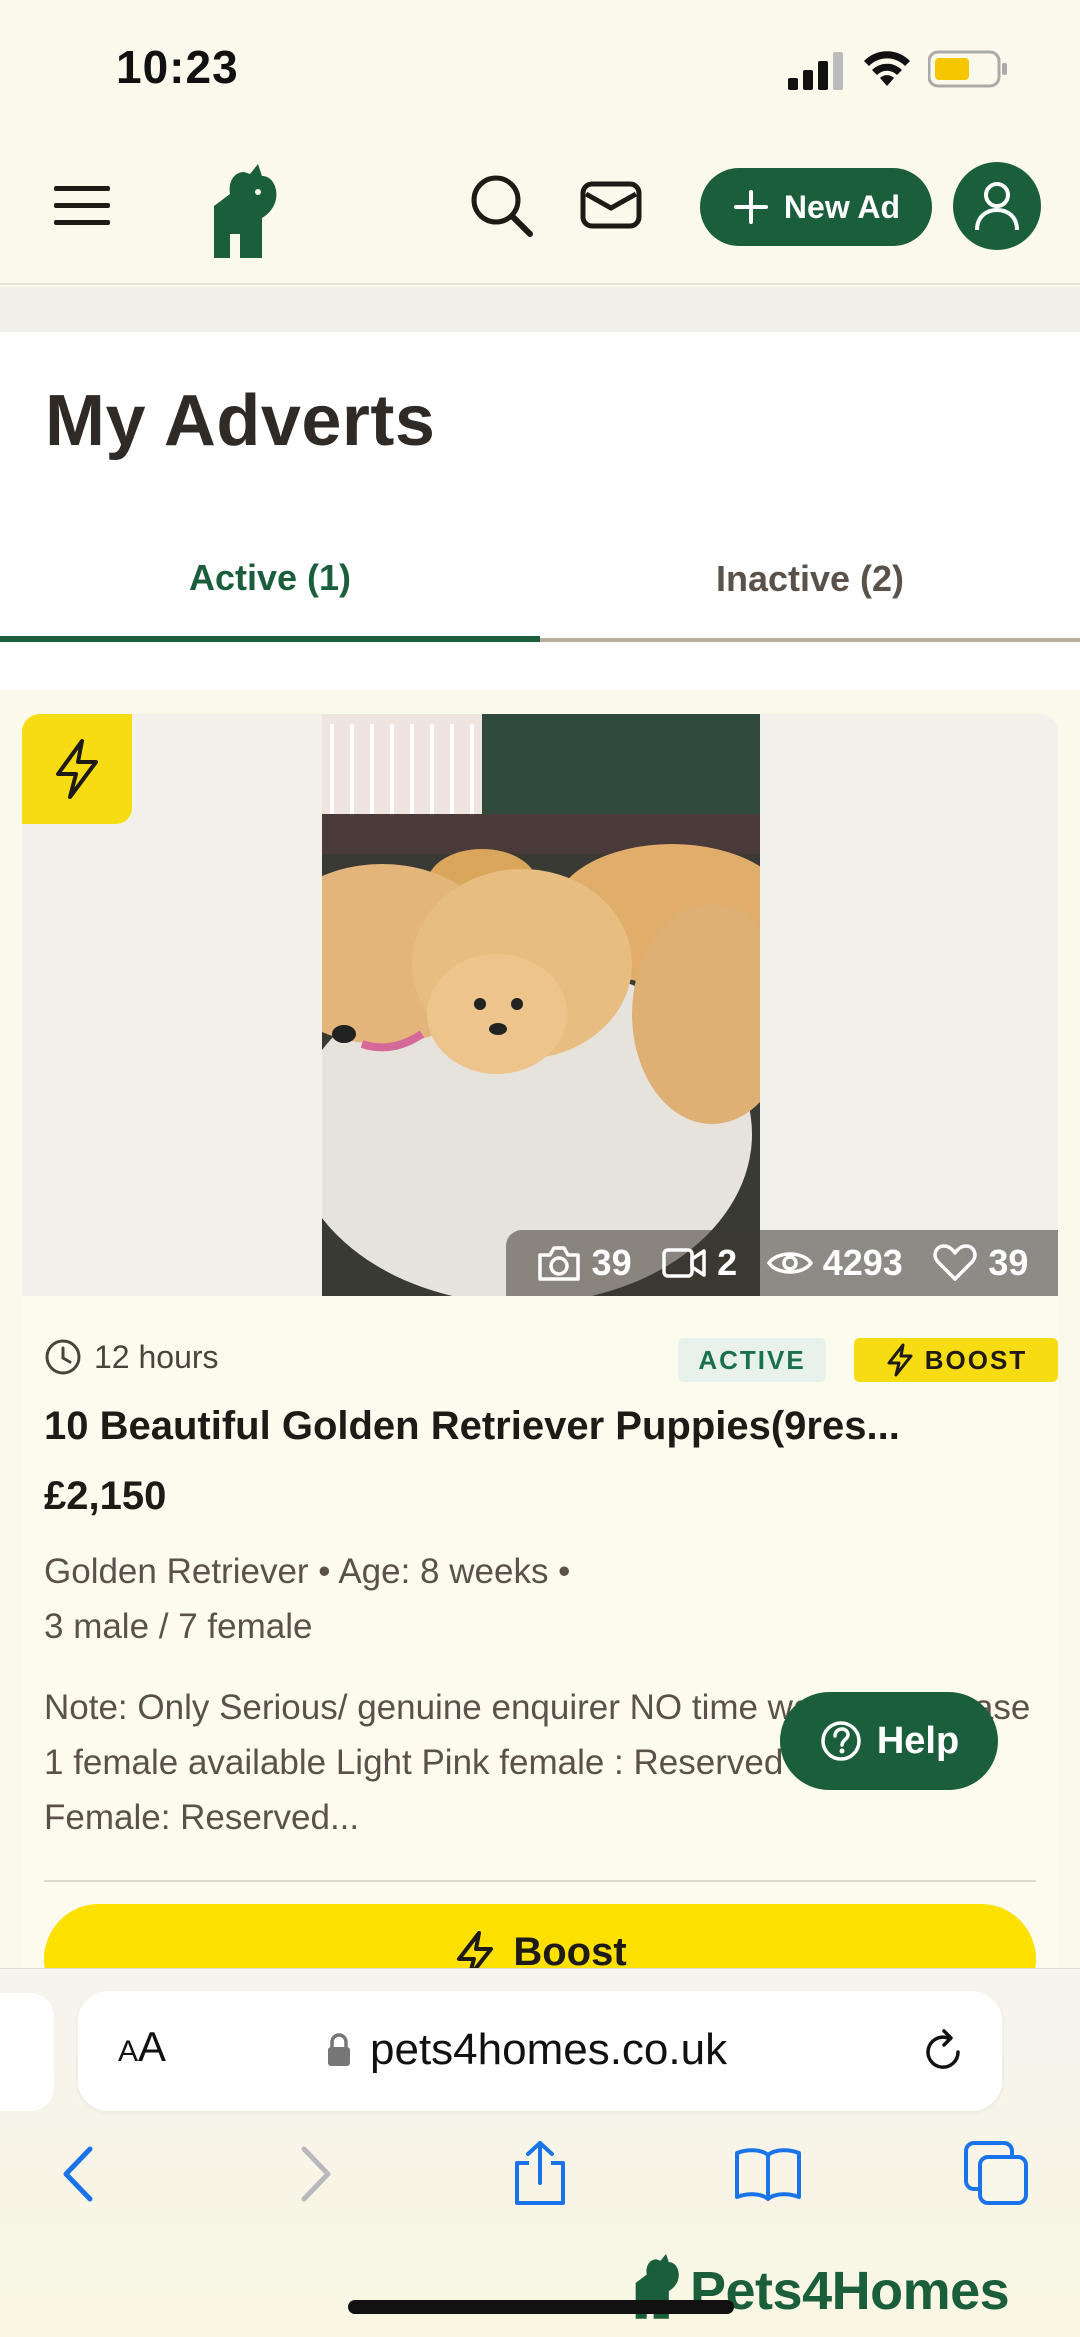 Image resolution: width=1080 pixels, height=2337 pixels. I want to click on header-spacer, so click(540, 309).